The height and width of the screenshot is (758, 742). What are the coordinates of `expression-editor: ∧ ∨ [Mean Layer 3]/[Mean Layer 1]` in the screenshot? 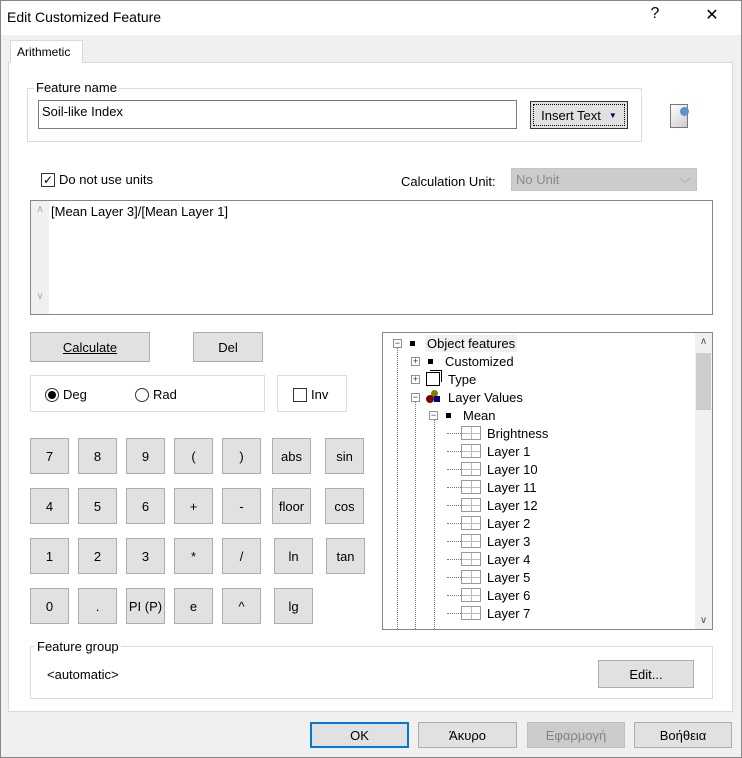 It's located at (371, 257).